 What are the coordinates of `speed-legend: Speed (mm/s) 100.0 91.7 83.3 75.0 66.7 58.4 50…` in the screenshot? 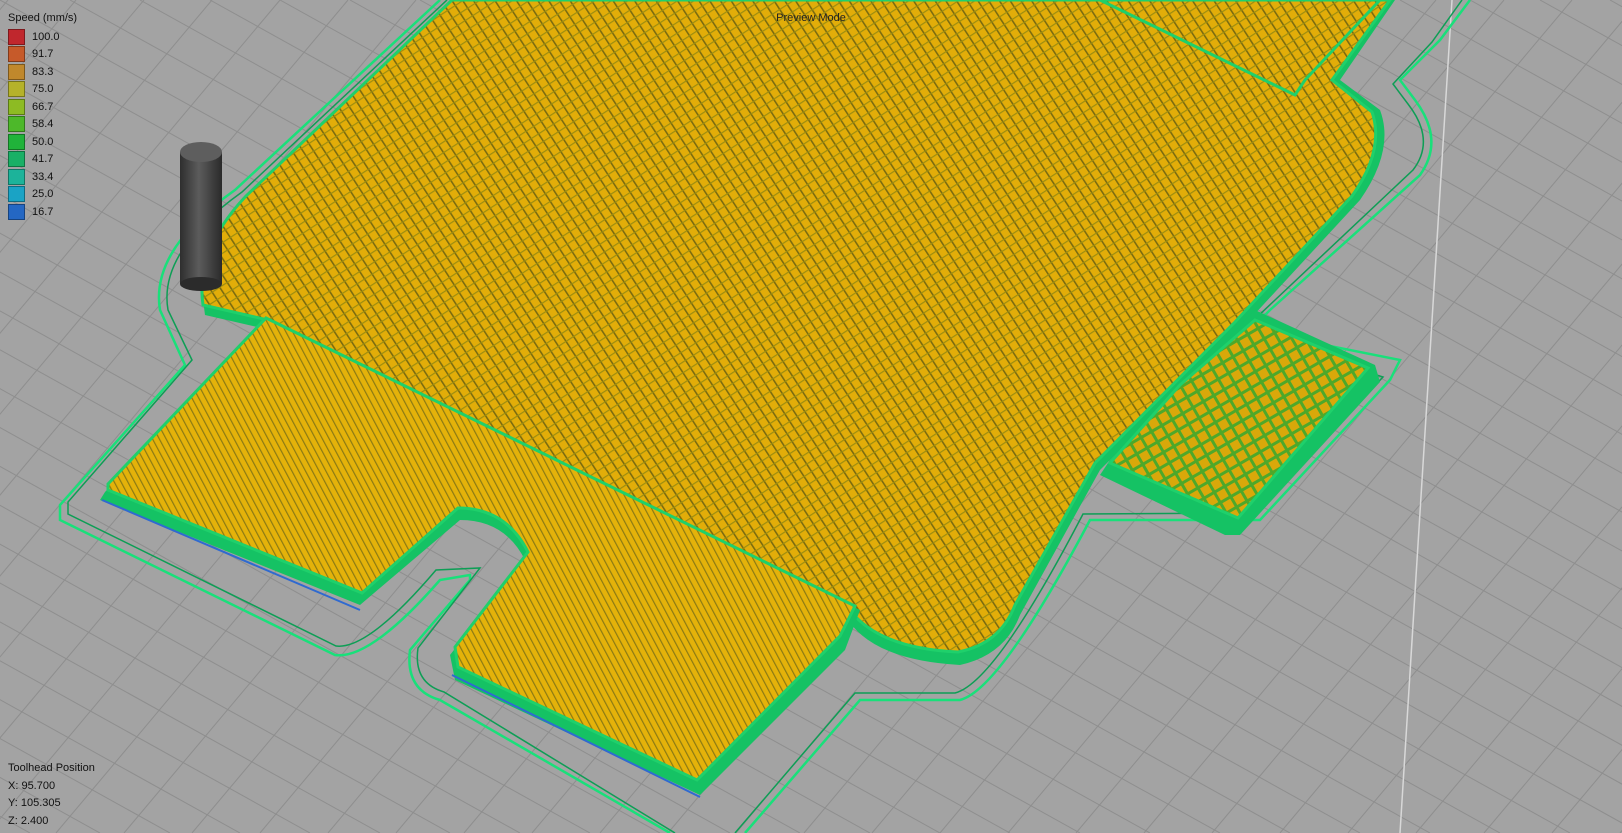 It's located at (42, 116).